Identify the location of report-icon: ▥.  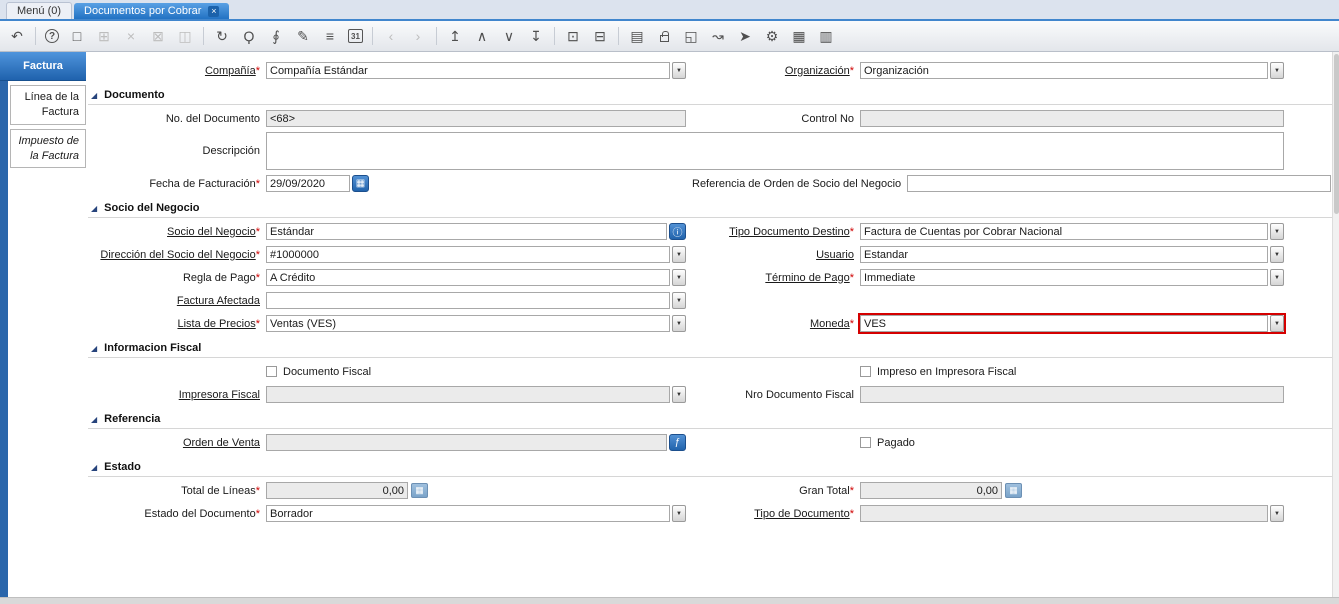
(826, 36).